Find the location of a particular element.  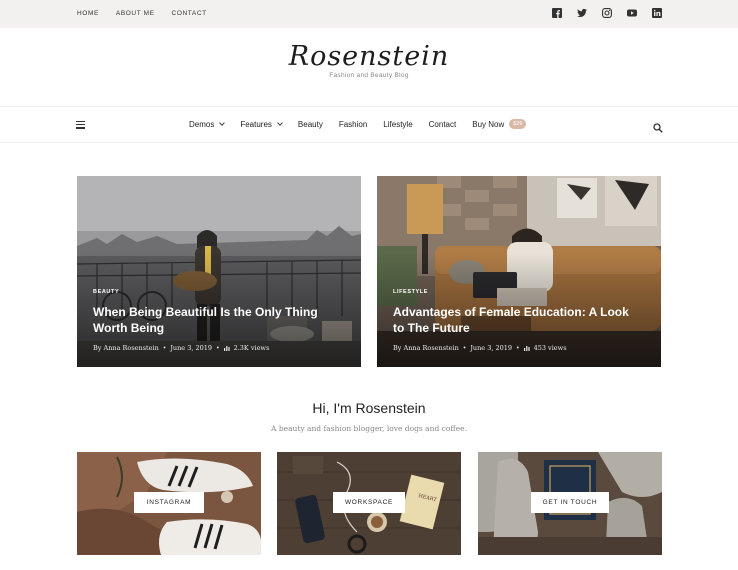

linkedin-icon is located at coordinates (657, 13).